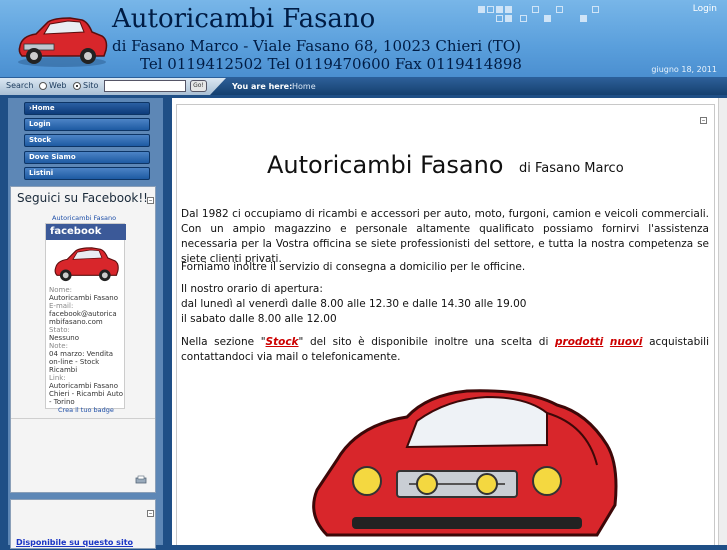 This screenshot has width=727, height=550. Describe the element at coordinates (83, 524) in the screenshot. I see `availability-box: – Disponibile su questo sito` at that location.